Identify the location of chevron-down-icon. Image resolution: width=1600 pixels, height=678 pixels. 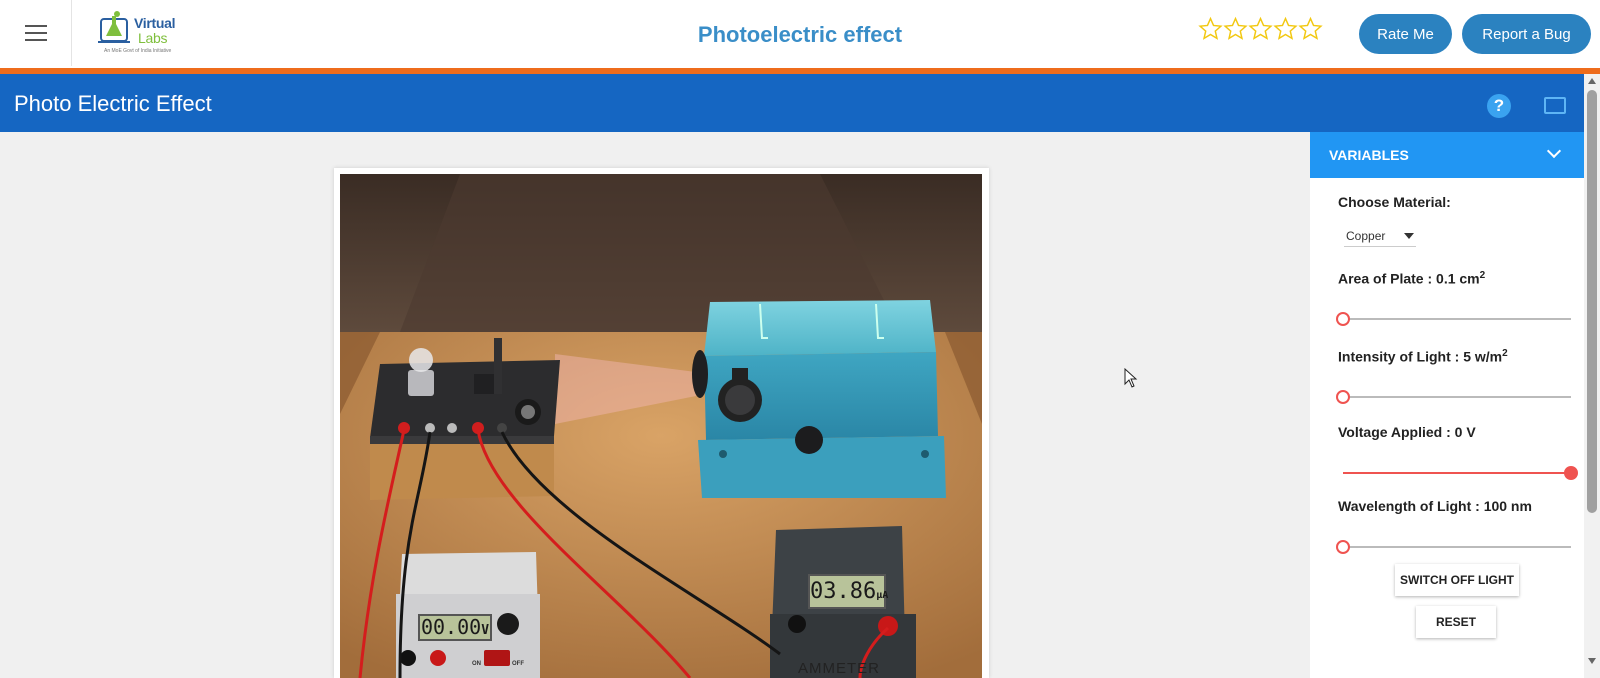
(1554, 151).